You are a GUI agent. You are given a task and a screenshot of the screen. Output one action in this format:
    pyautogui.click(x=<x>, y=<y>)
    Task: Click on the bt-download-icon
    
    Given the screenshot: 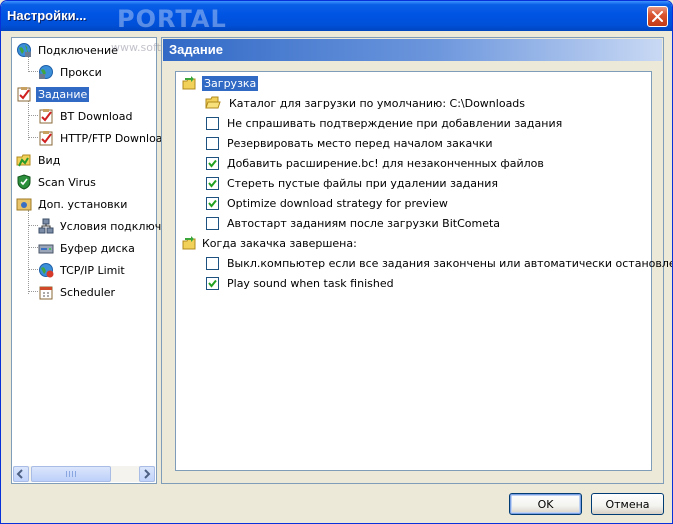 What is the action you would take?
    pyautogui.click(x=46, y=116)
    